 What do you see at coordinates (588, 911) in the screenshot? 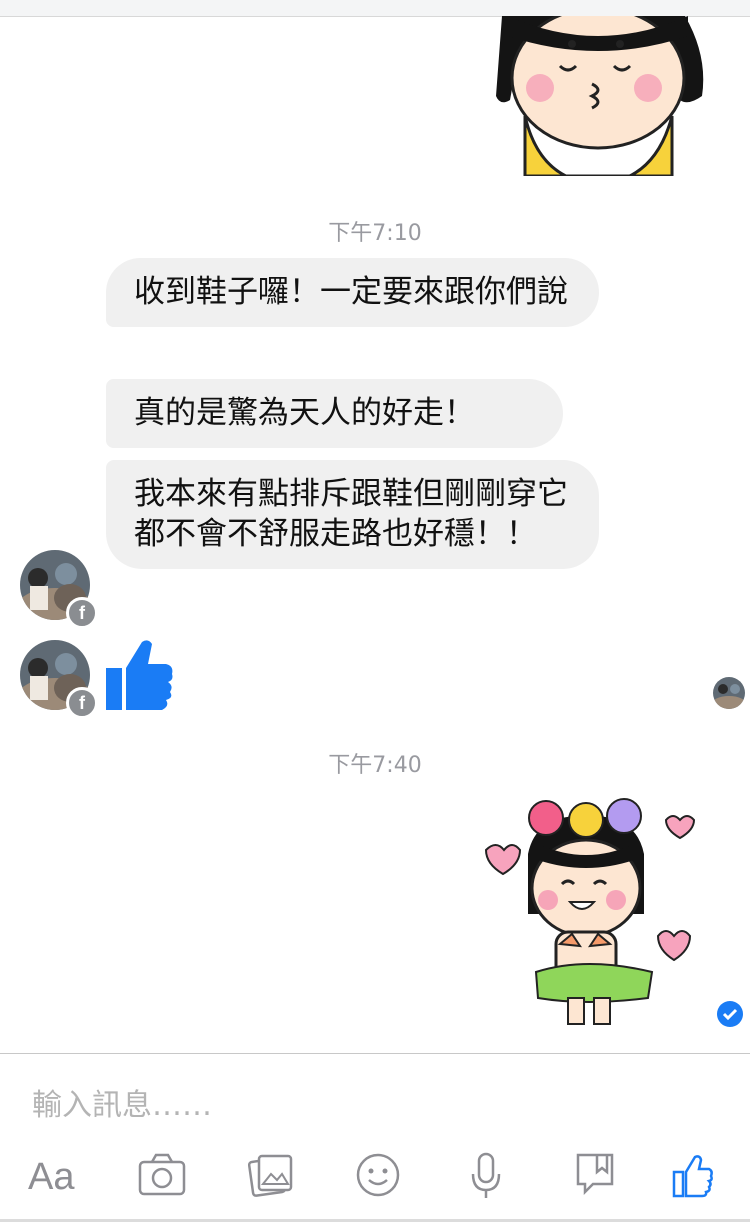
I see `sticker-hula-girl` at bounding box center [588, 911].